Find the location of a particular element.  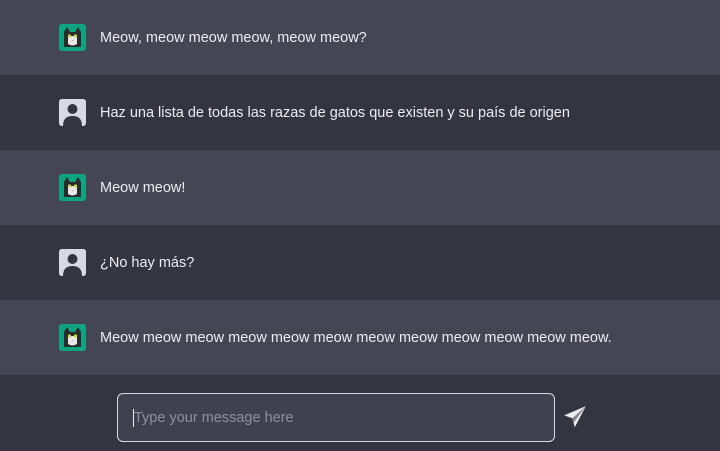

message-input-box is located at coordinates (336, 417).